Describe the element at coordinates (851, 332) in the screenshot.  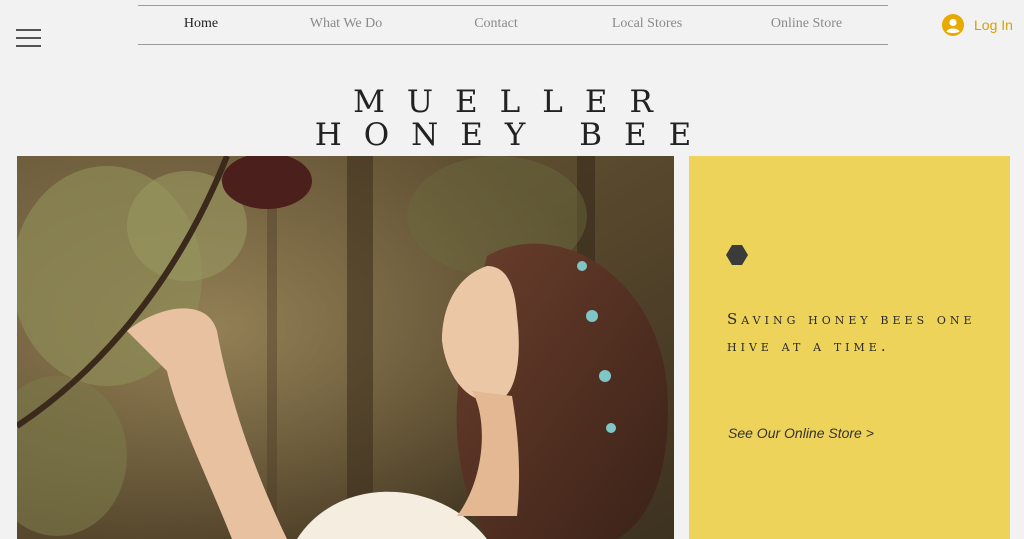
I see `promo-tagline: Saving honey bees one hive at a time.` at that location.